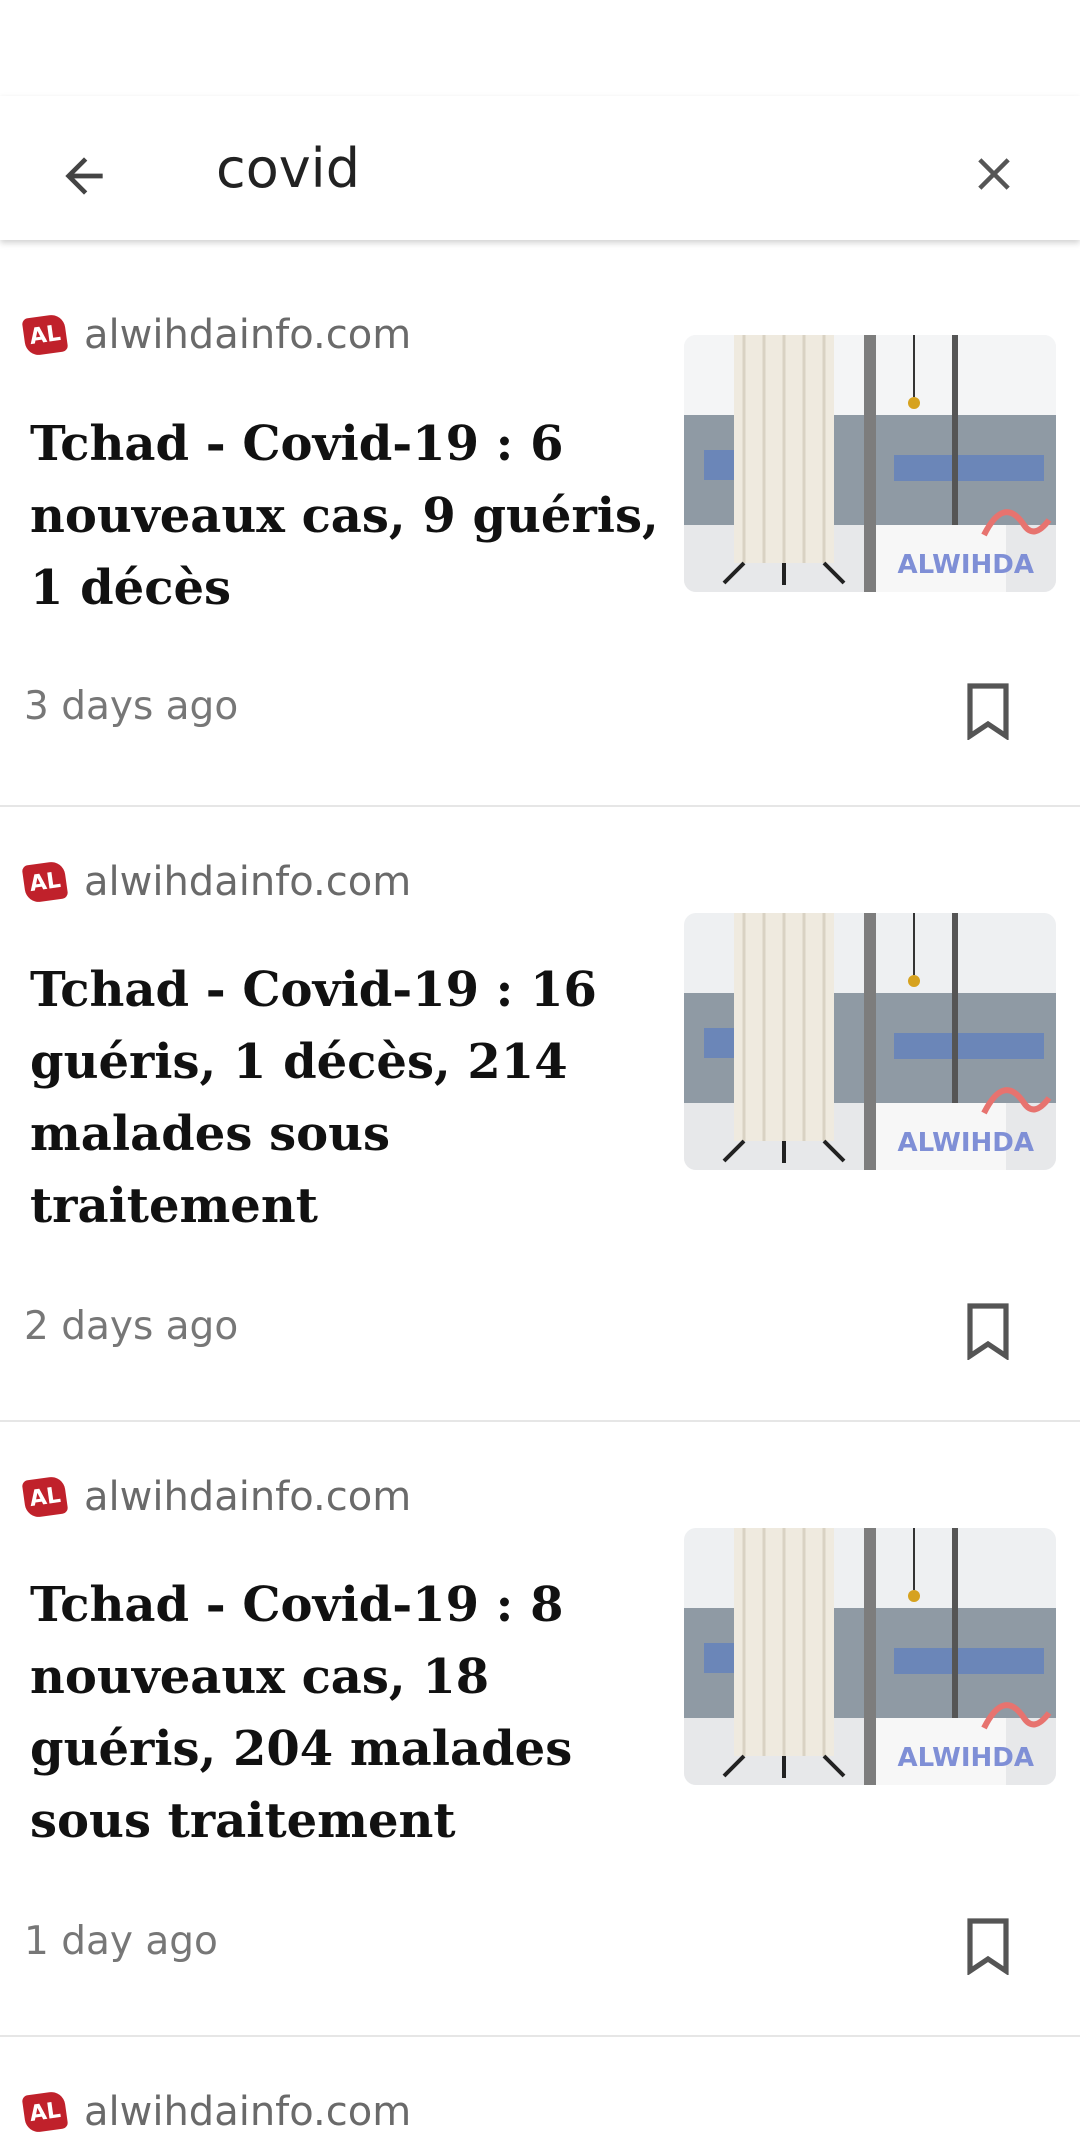 This screenshot has height=2137, width=1080. I want to click on article-time: 1 day ago, so click(121, 1941).